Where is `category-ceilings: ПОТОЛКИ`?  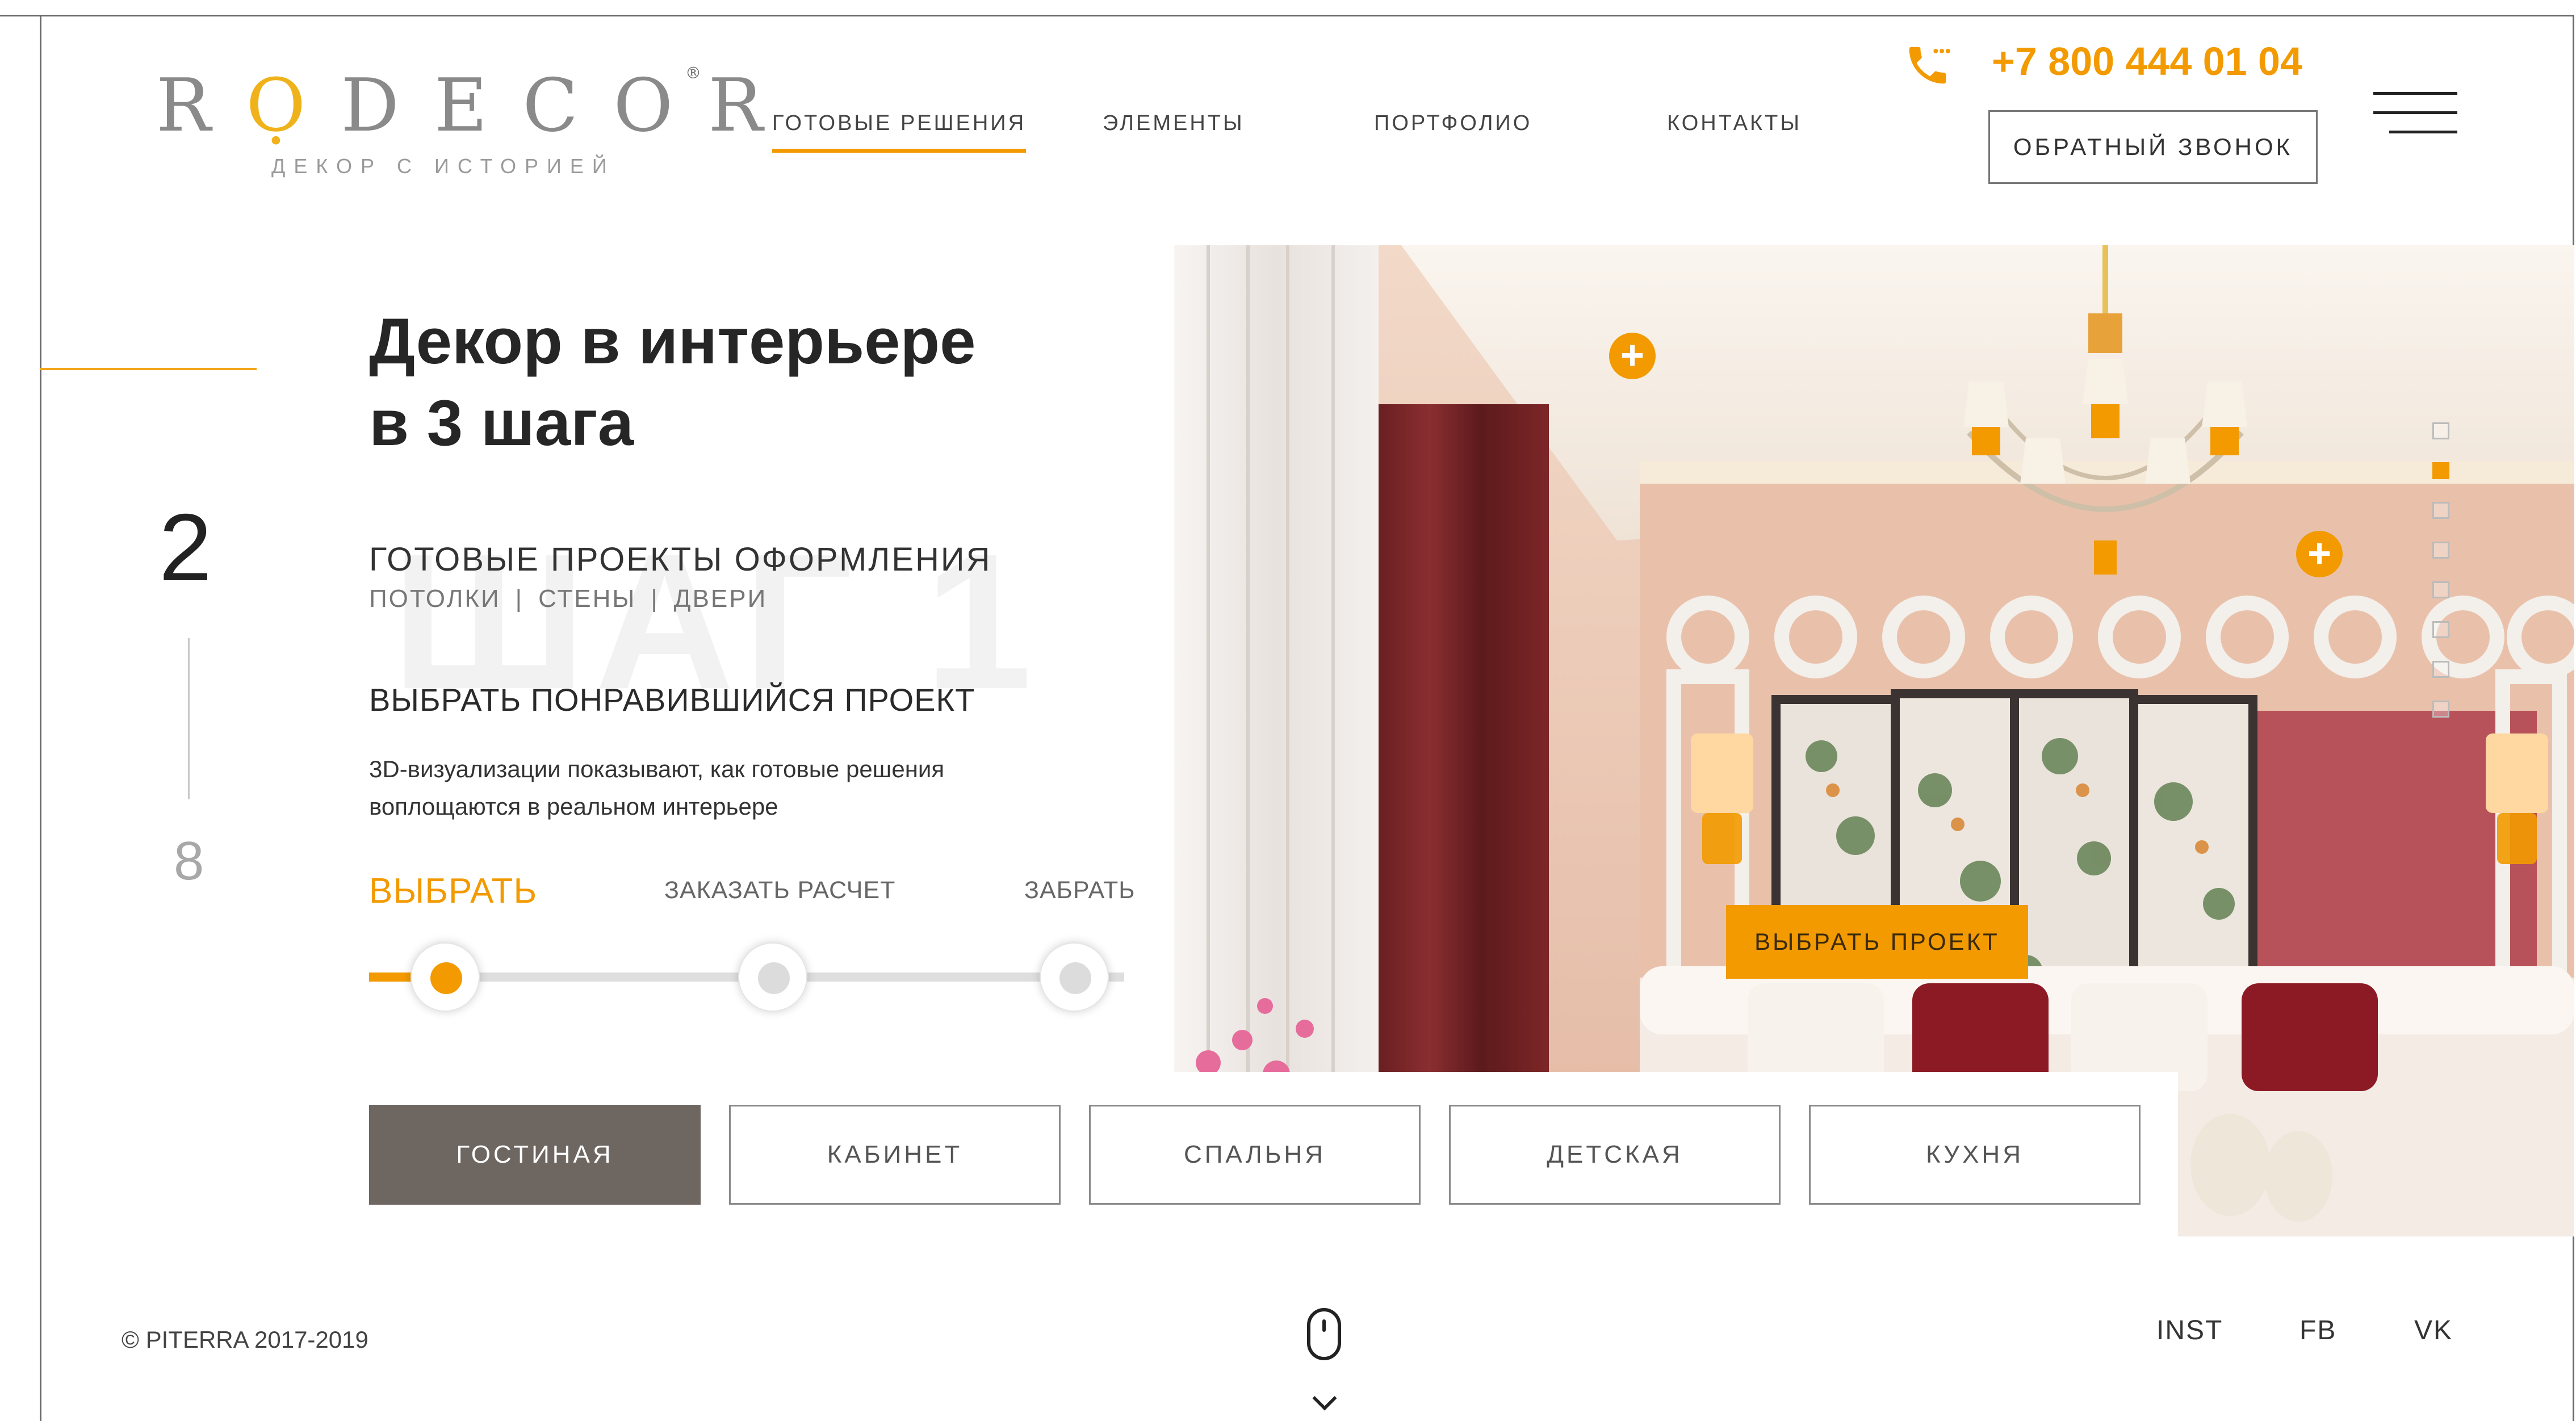 category-ceilings: ПОТОЛКИ is located at coordinates (435, 599).